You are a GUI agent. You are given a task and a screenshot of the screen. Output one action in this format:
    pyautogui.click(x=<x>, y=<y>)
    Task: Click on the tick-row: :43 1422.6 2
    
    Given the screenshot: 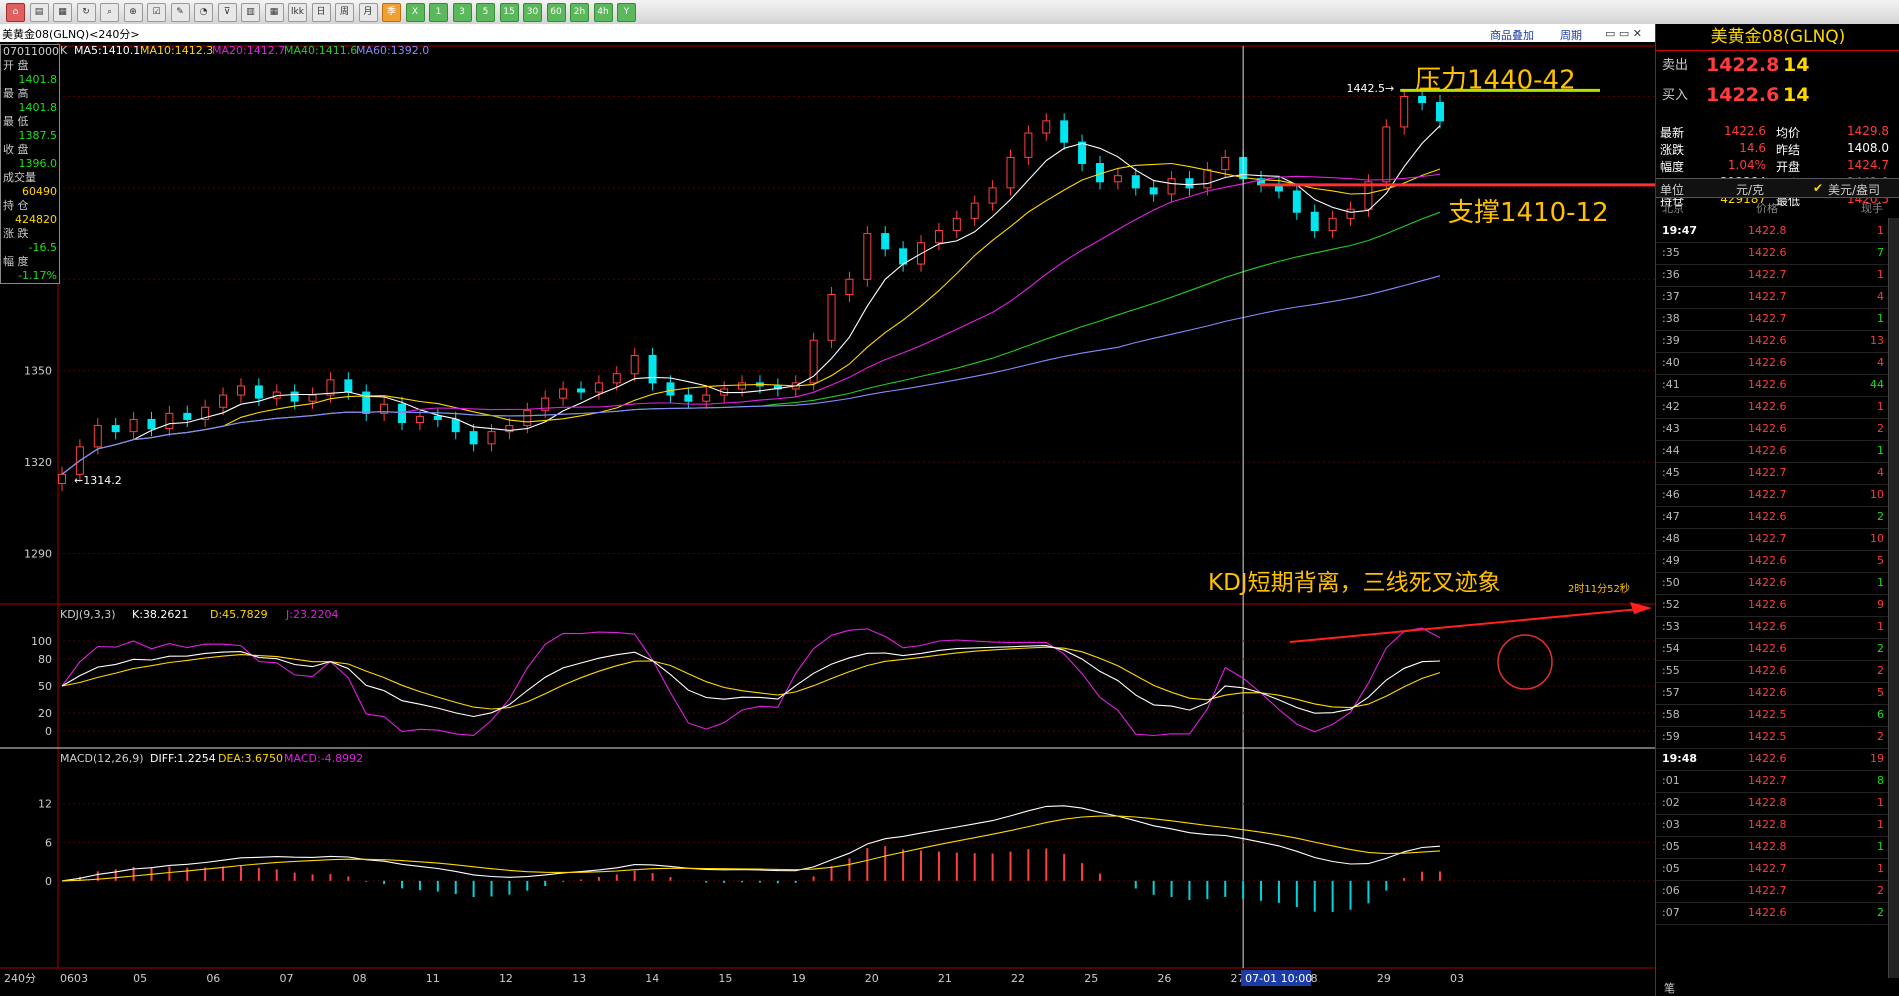 What is the action you would take?
    pyautogui.click(x=1772, y=429)
    